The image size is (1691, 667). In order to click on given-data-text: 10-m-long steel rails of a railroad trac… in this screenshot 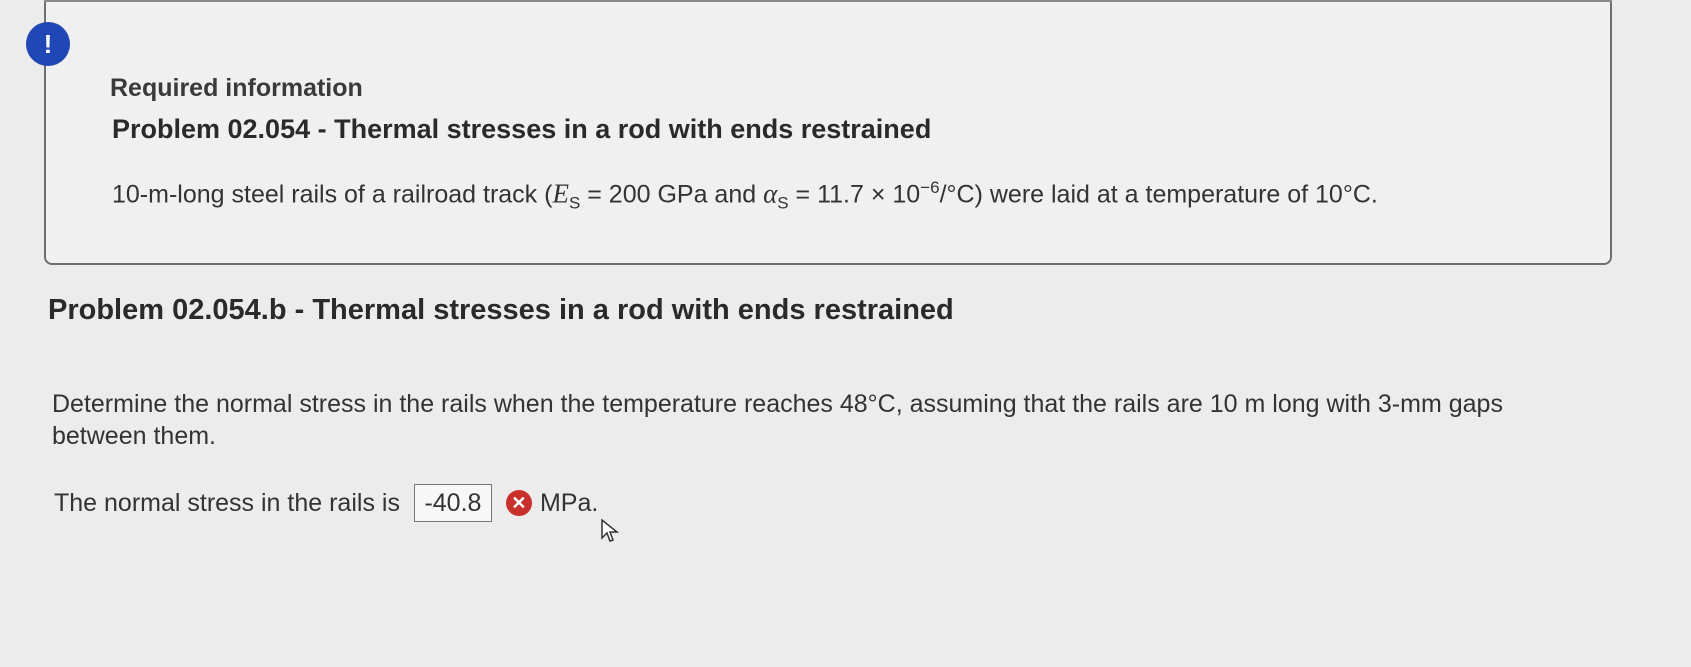, I will do `click(745, 195)`.